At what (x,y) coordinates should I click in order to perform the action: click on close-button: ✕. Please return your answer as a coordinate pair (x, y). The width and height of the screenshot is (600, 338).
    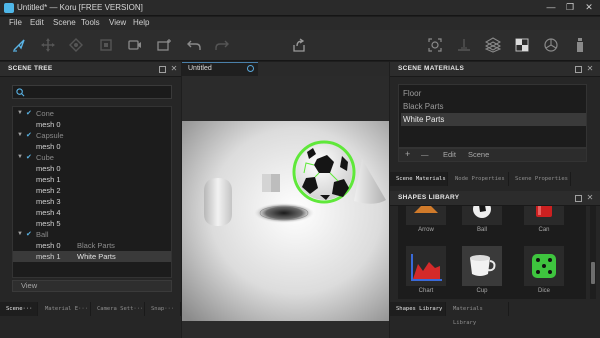
    Looking at the image, I should click on (589, 7).